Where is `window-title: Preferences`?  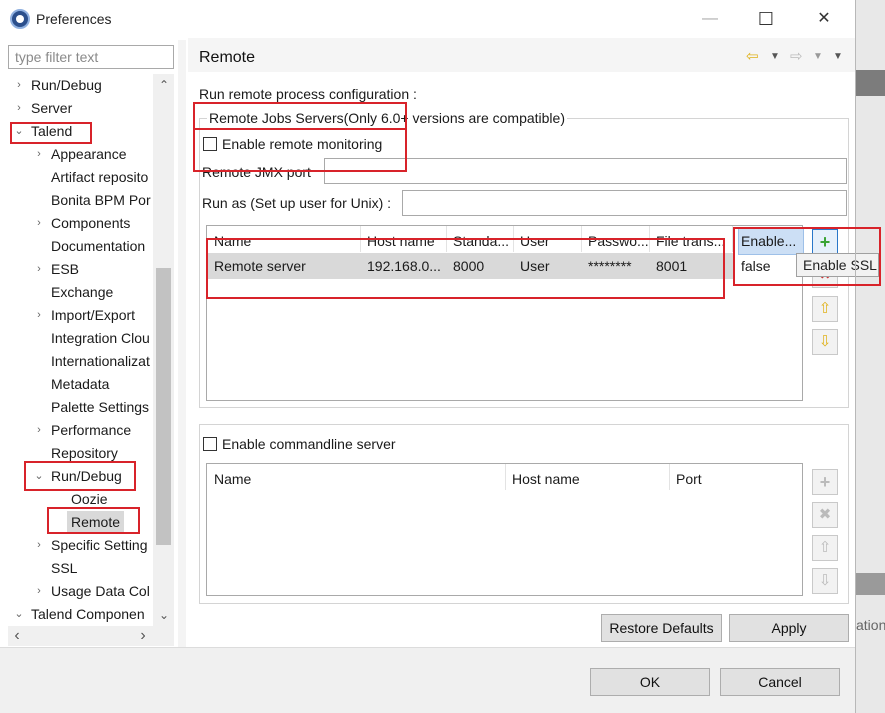 window-title: Preferences is located at coordinates (74, 19).